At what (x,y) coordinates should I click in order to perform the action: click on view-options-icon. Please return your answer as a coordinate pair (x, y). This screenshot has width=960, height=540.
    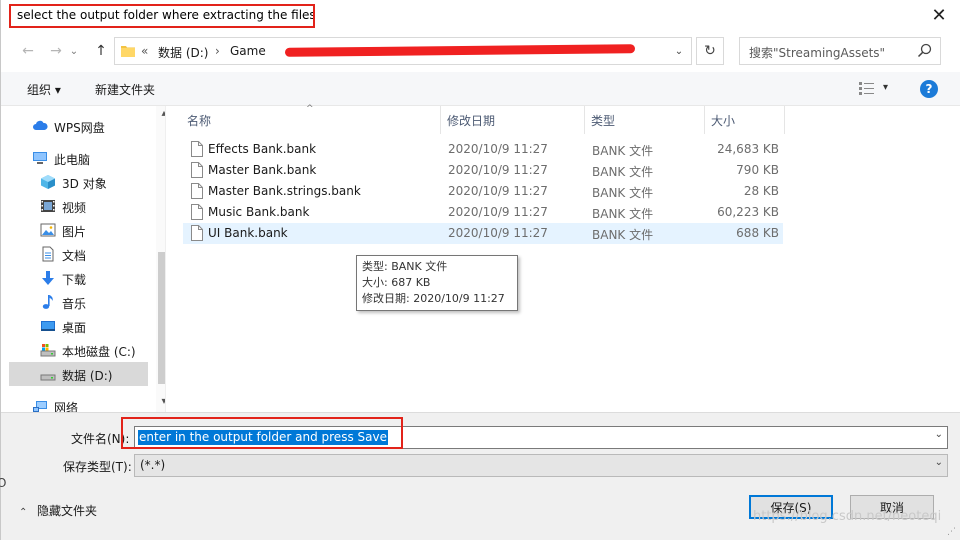
    Looking at the image, I should click on (867, 88).